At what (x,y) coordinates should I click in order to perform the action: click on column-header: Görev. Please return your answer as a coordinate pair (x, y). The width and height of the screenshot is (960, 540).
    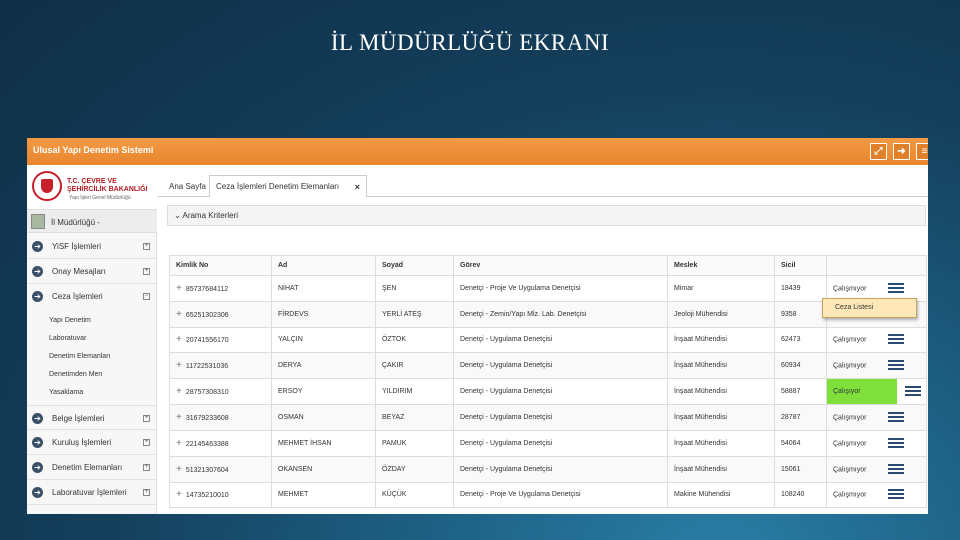
    Looking at the image, I should click on (560, 265).